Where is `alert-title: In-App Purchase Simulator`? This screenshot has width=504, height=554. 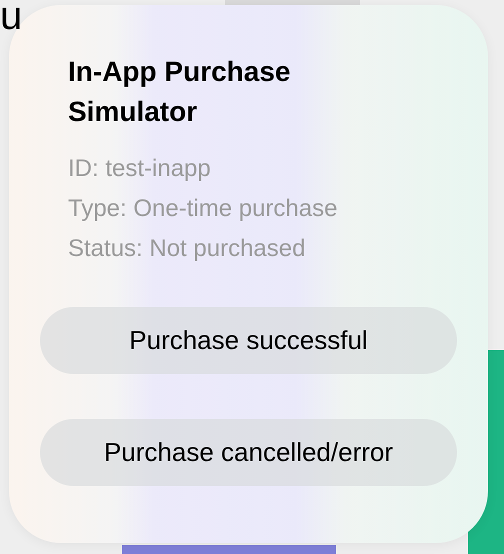
alert-title: In-App Purchase Simulator is located at coordinates (180, 92).